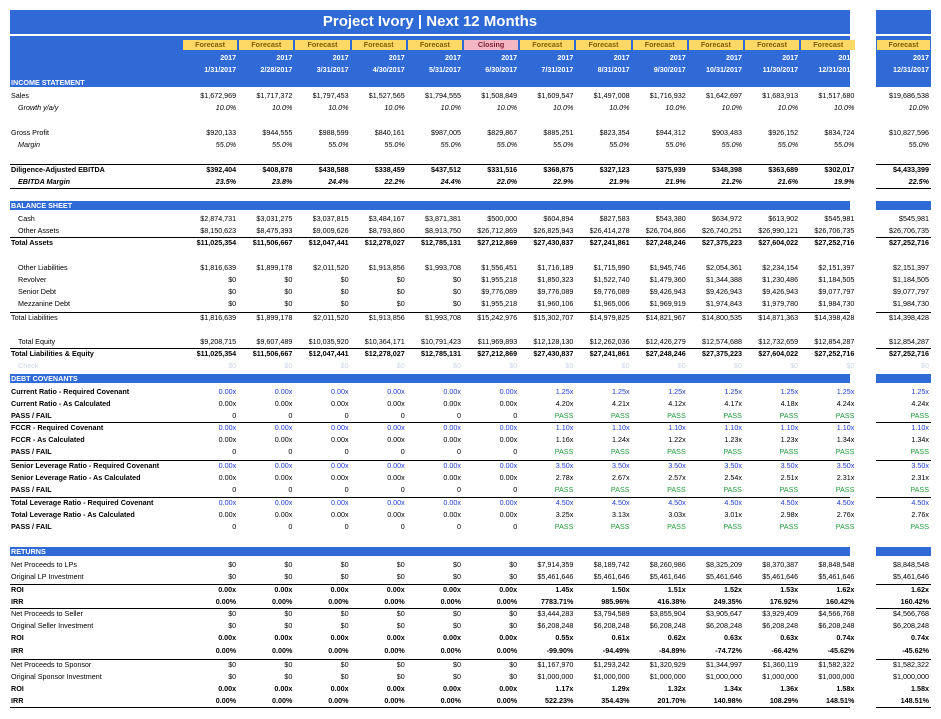 Image resolution: width=941 pixels, height=719 pixels. Describe the element at coordinates (903, 133) in the screenshot. I see `ltm-value: $10,827,596` at that location.